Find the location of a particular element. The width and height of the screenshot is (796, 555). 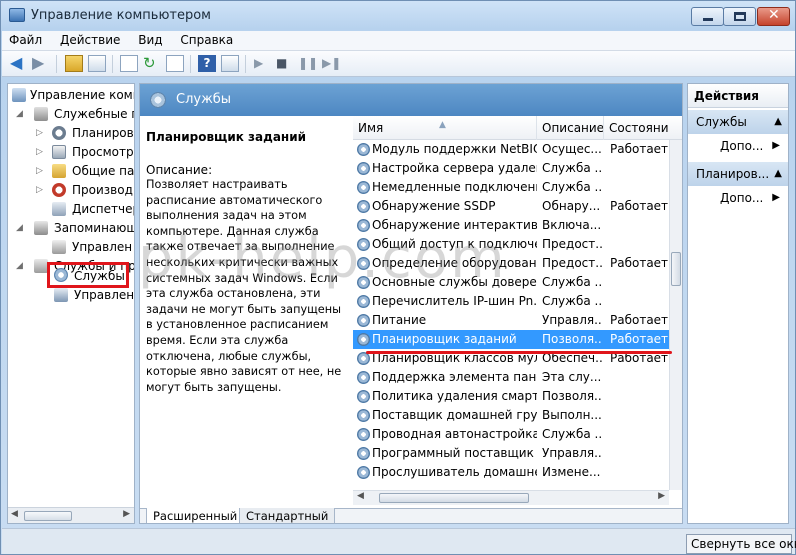

action-pane-icon is located at coordinates (230, 63).